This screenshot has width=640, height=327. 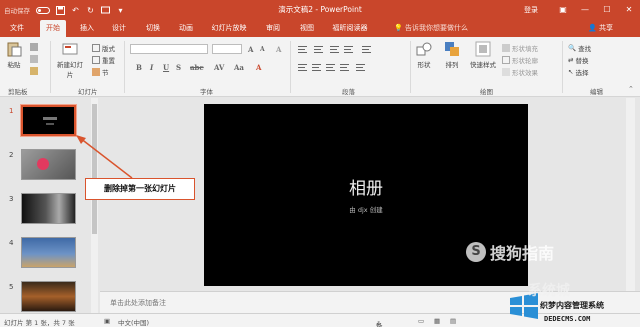 I want to click on justify-icon, so click(x=344, y=67).